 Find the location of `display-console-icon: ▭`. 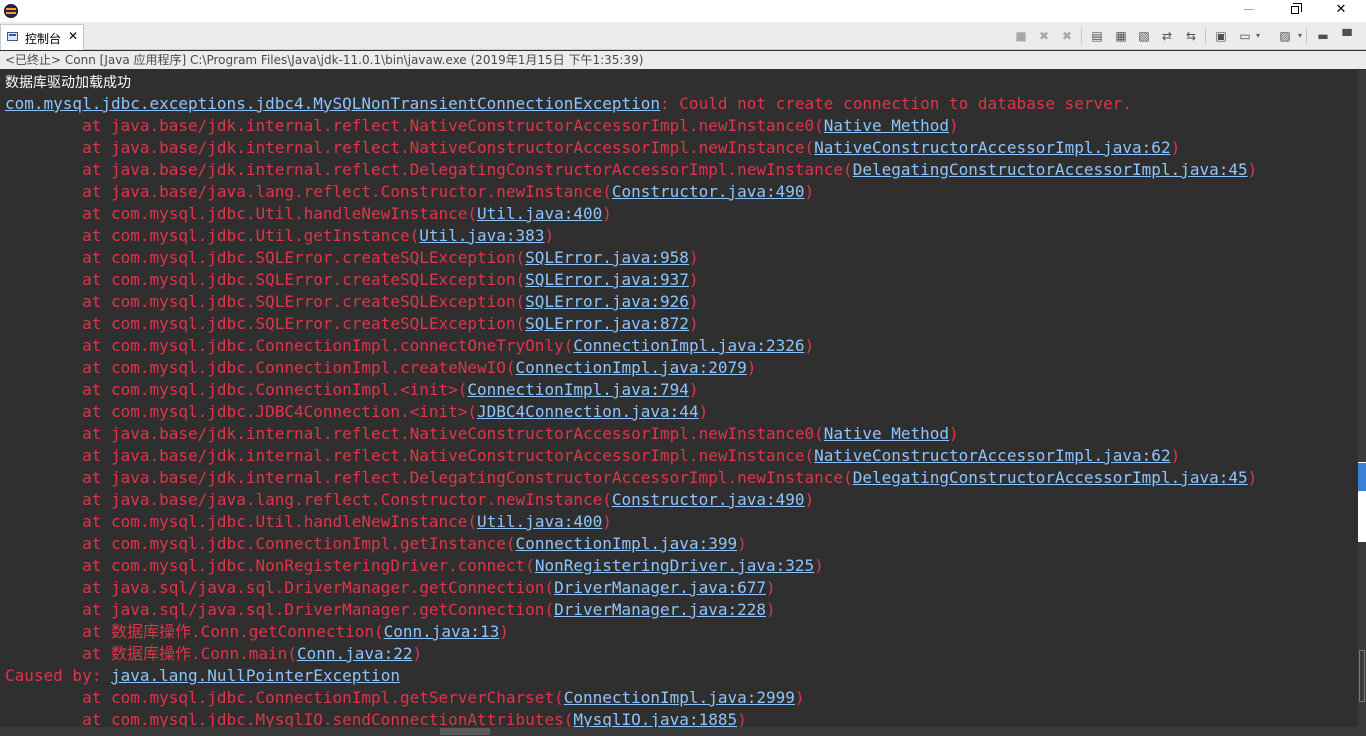

display-console-icon: ▭ is located at coordinates (1245, 36).